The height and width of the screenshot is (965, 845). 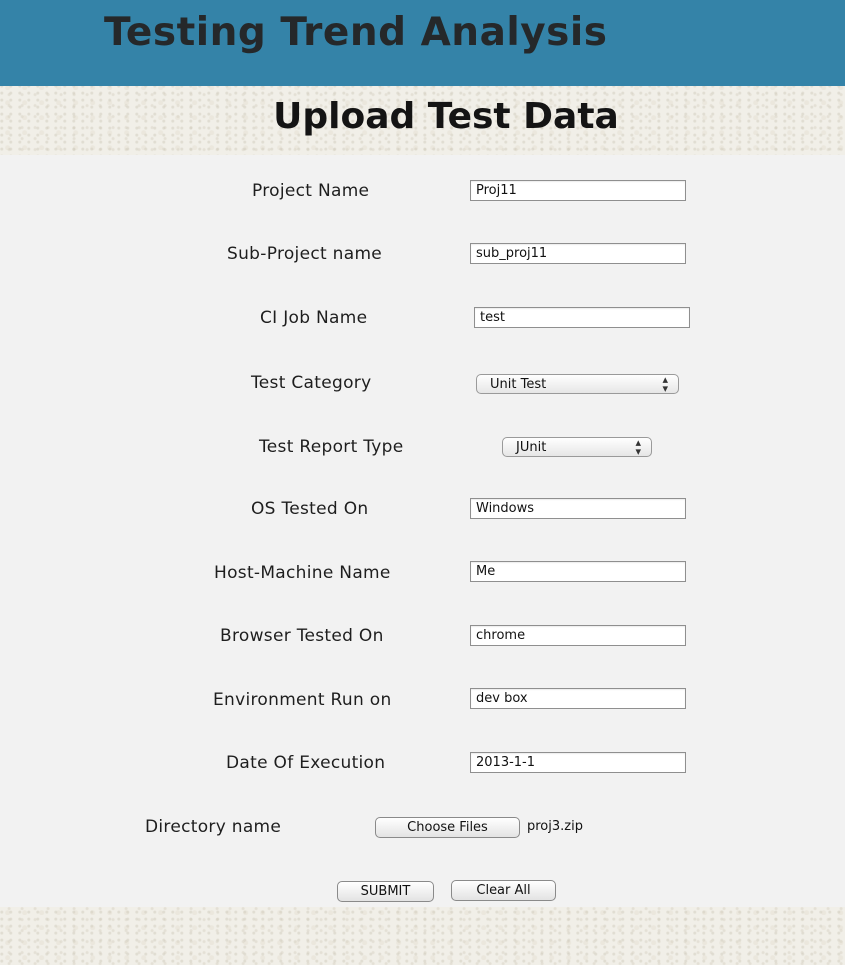 I want to click on browser-tested-on-input, so click(x=578, y=635).